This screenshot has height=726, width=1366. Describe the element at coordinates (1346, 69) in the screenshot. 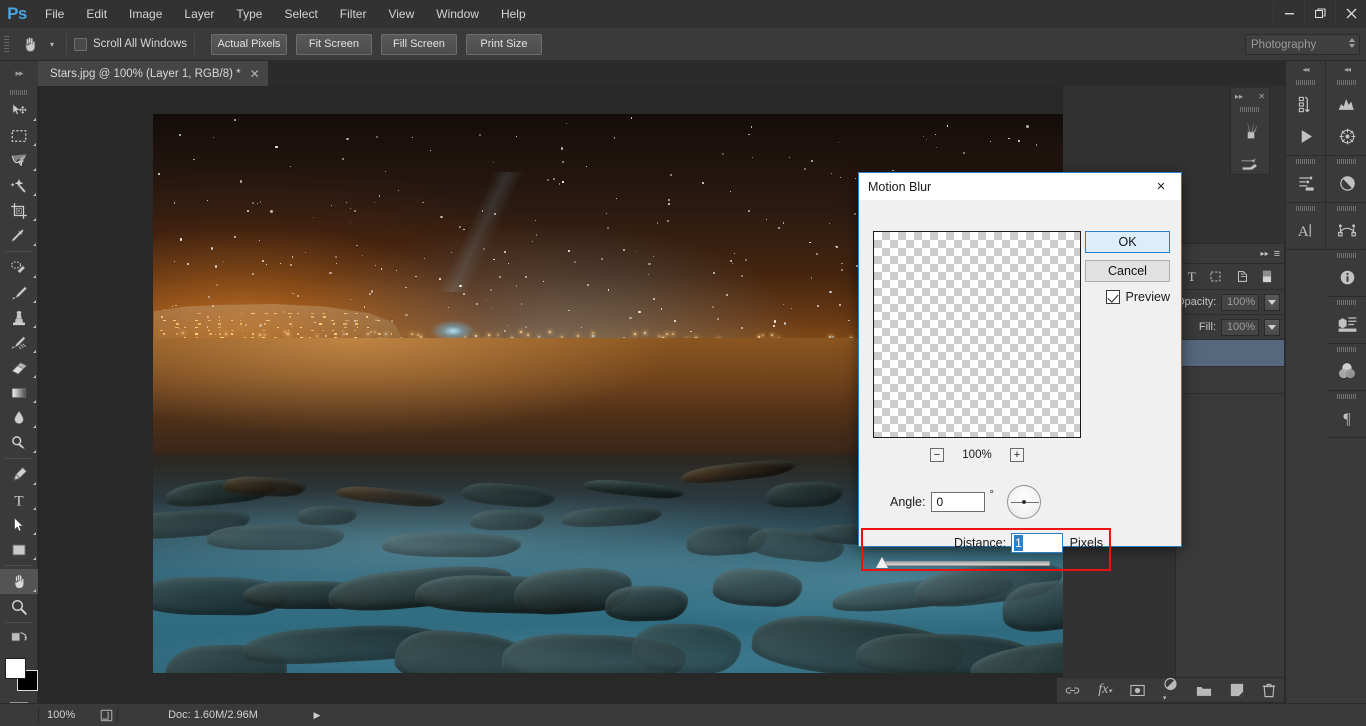

I see `collapse-dock-icon-2: ◂◂` at that location.